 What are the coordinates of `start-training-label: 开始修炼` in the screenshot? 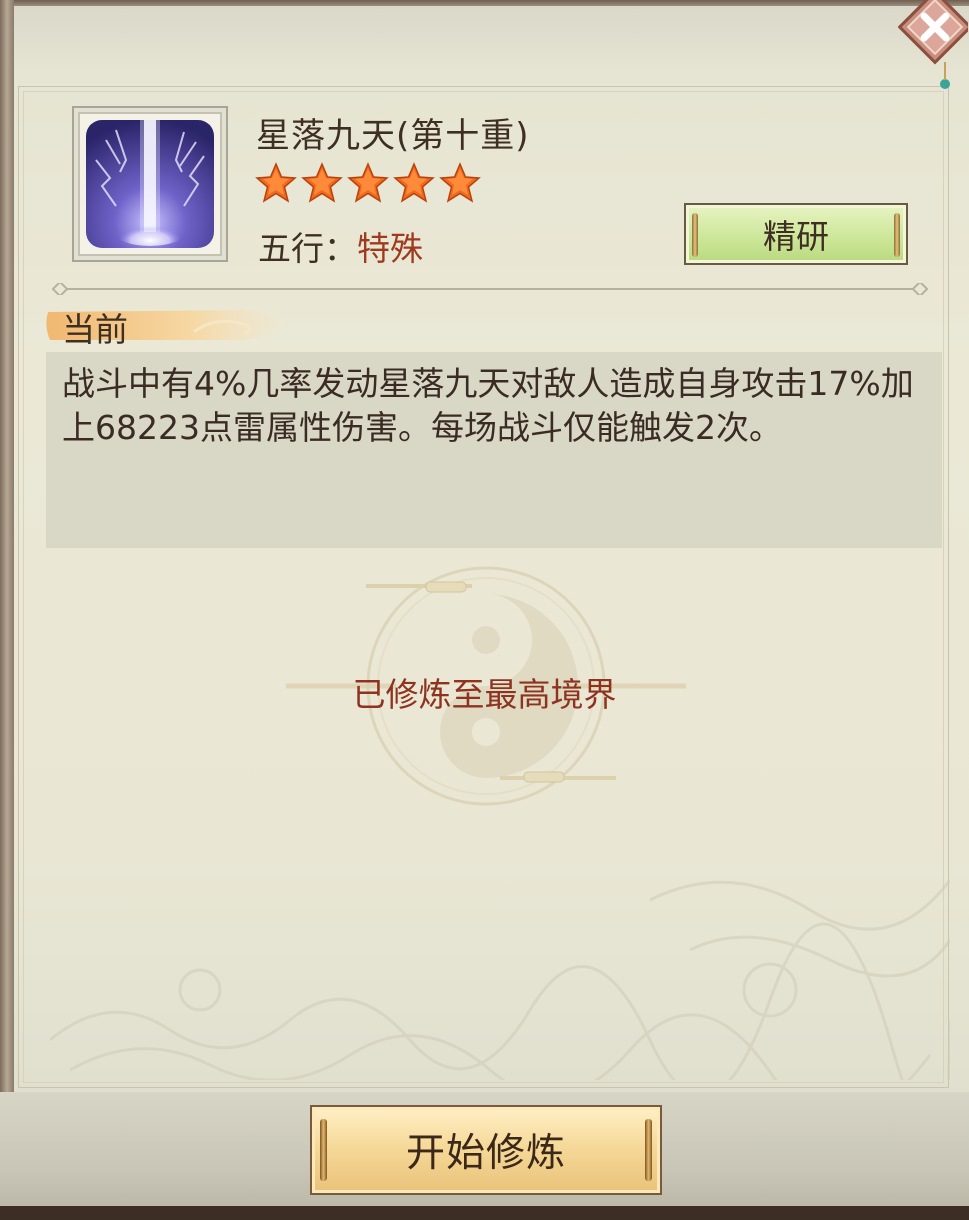 It's located at (485, 1153).